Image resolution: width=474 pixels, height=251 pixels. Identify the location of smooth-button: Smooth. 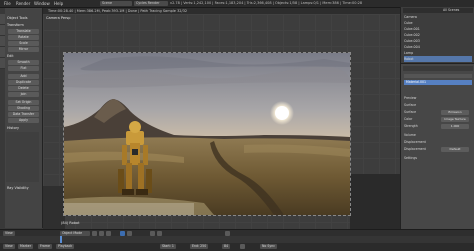
(23, 62).